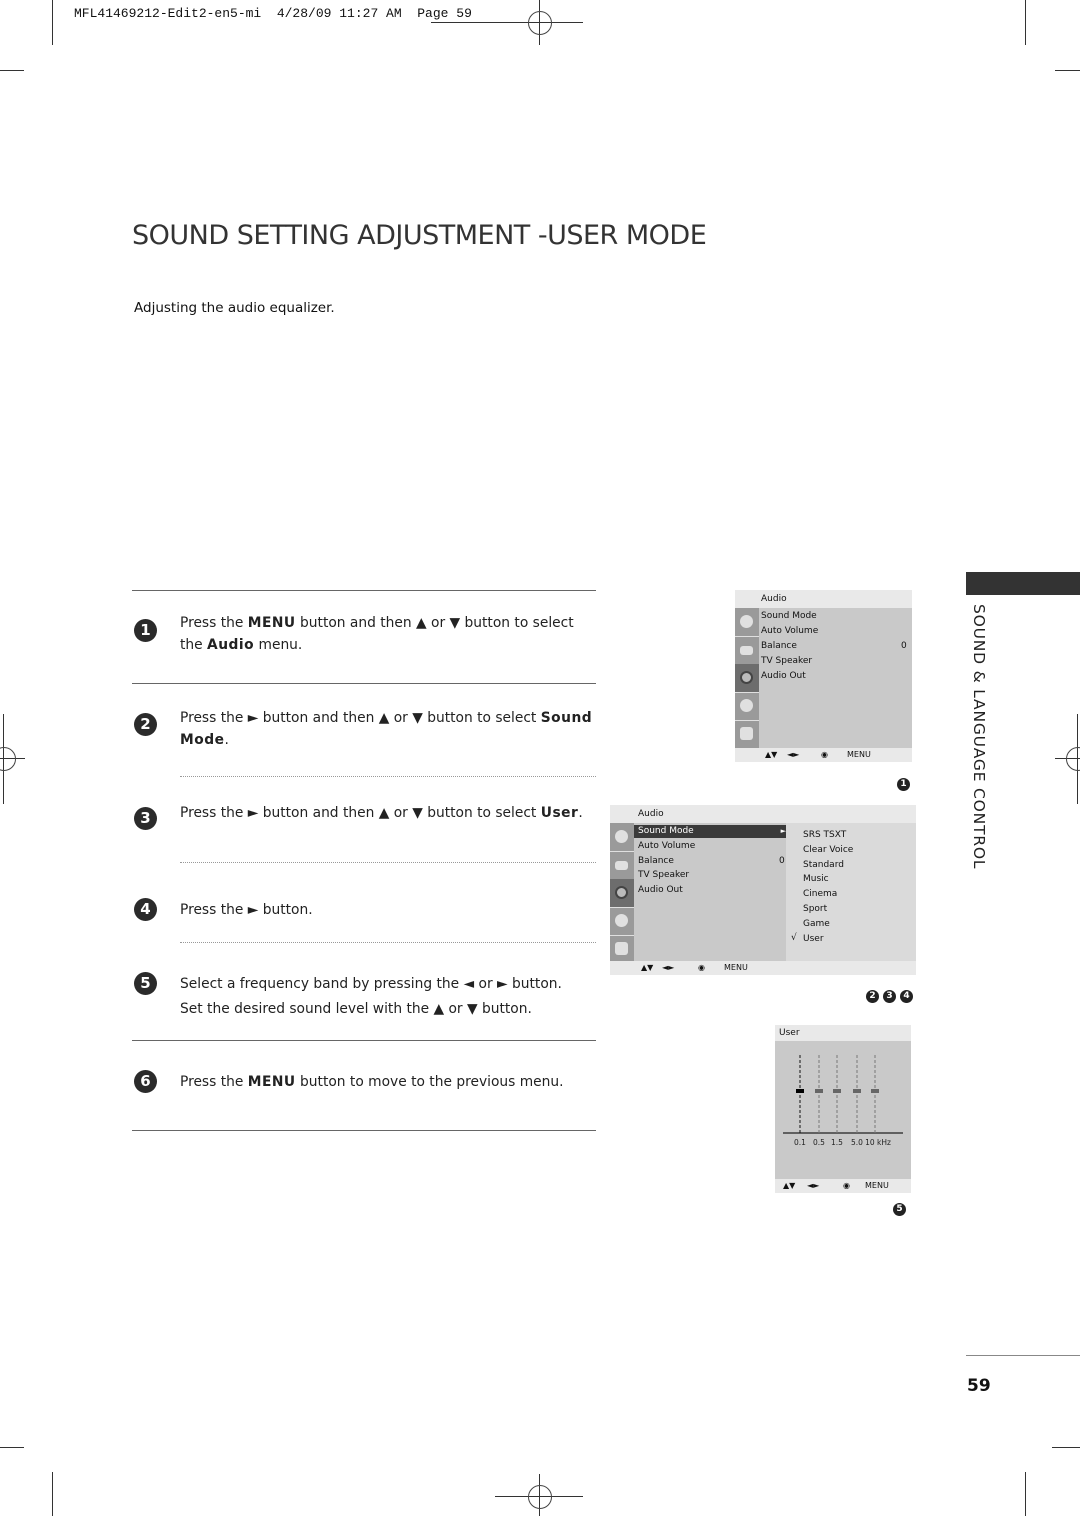 Image resolution: width=1080 pixels, height=1516 pixels. Describe the element at coordinates (872, 996) in the screenshot. I see `step-ref-badge: 2` at that location.